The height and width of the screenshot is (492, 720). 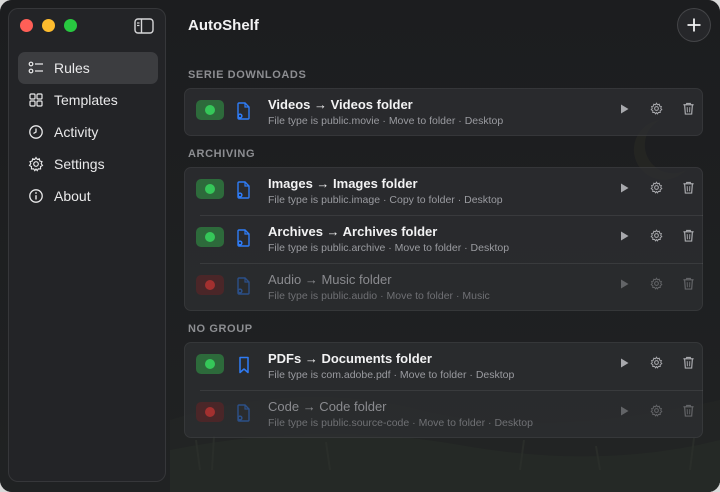 I want to click on window-controls, so click(x=48, y=25).